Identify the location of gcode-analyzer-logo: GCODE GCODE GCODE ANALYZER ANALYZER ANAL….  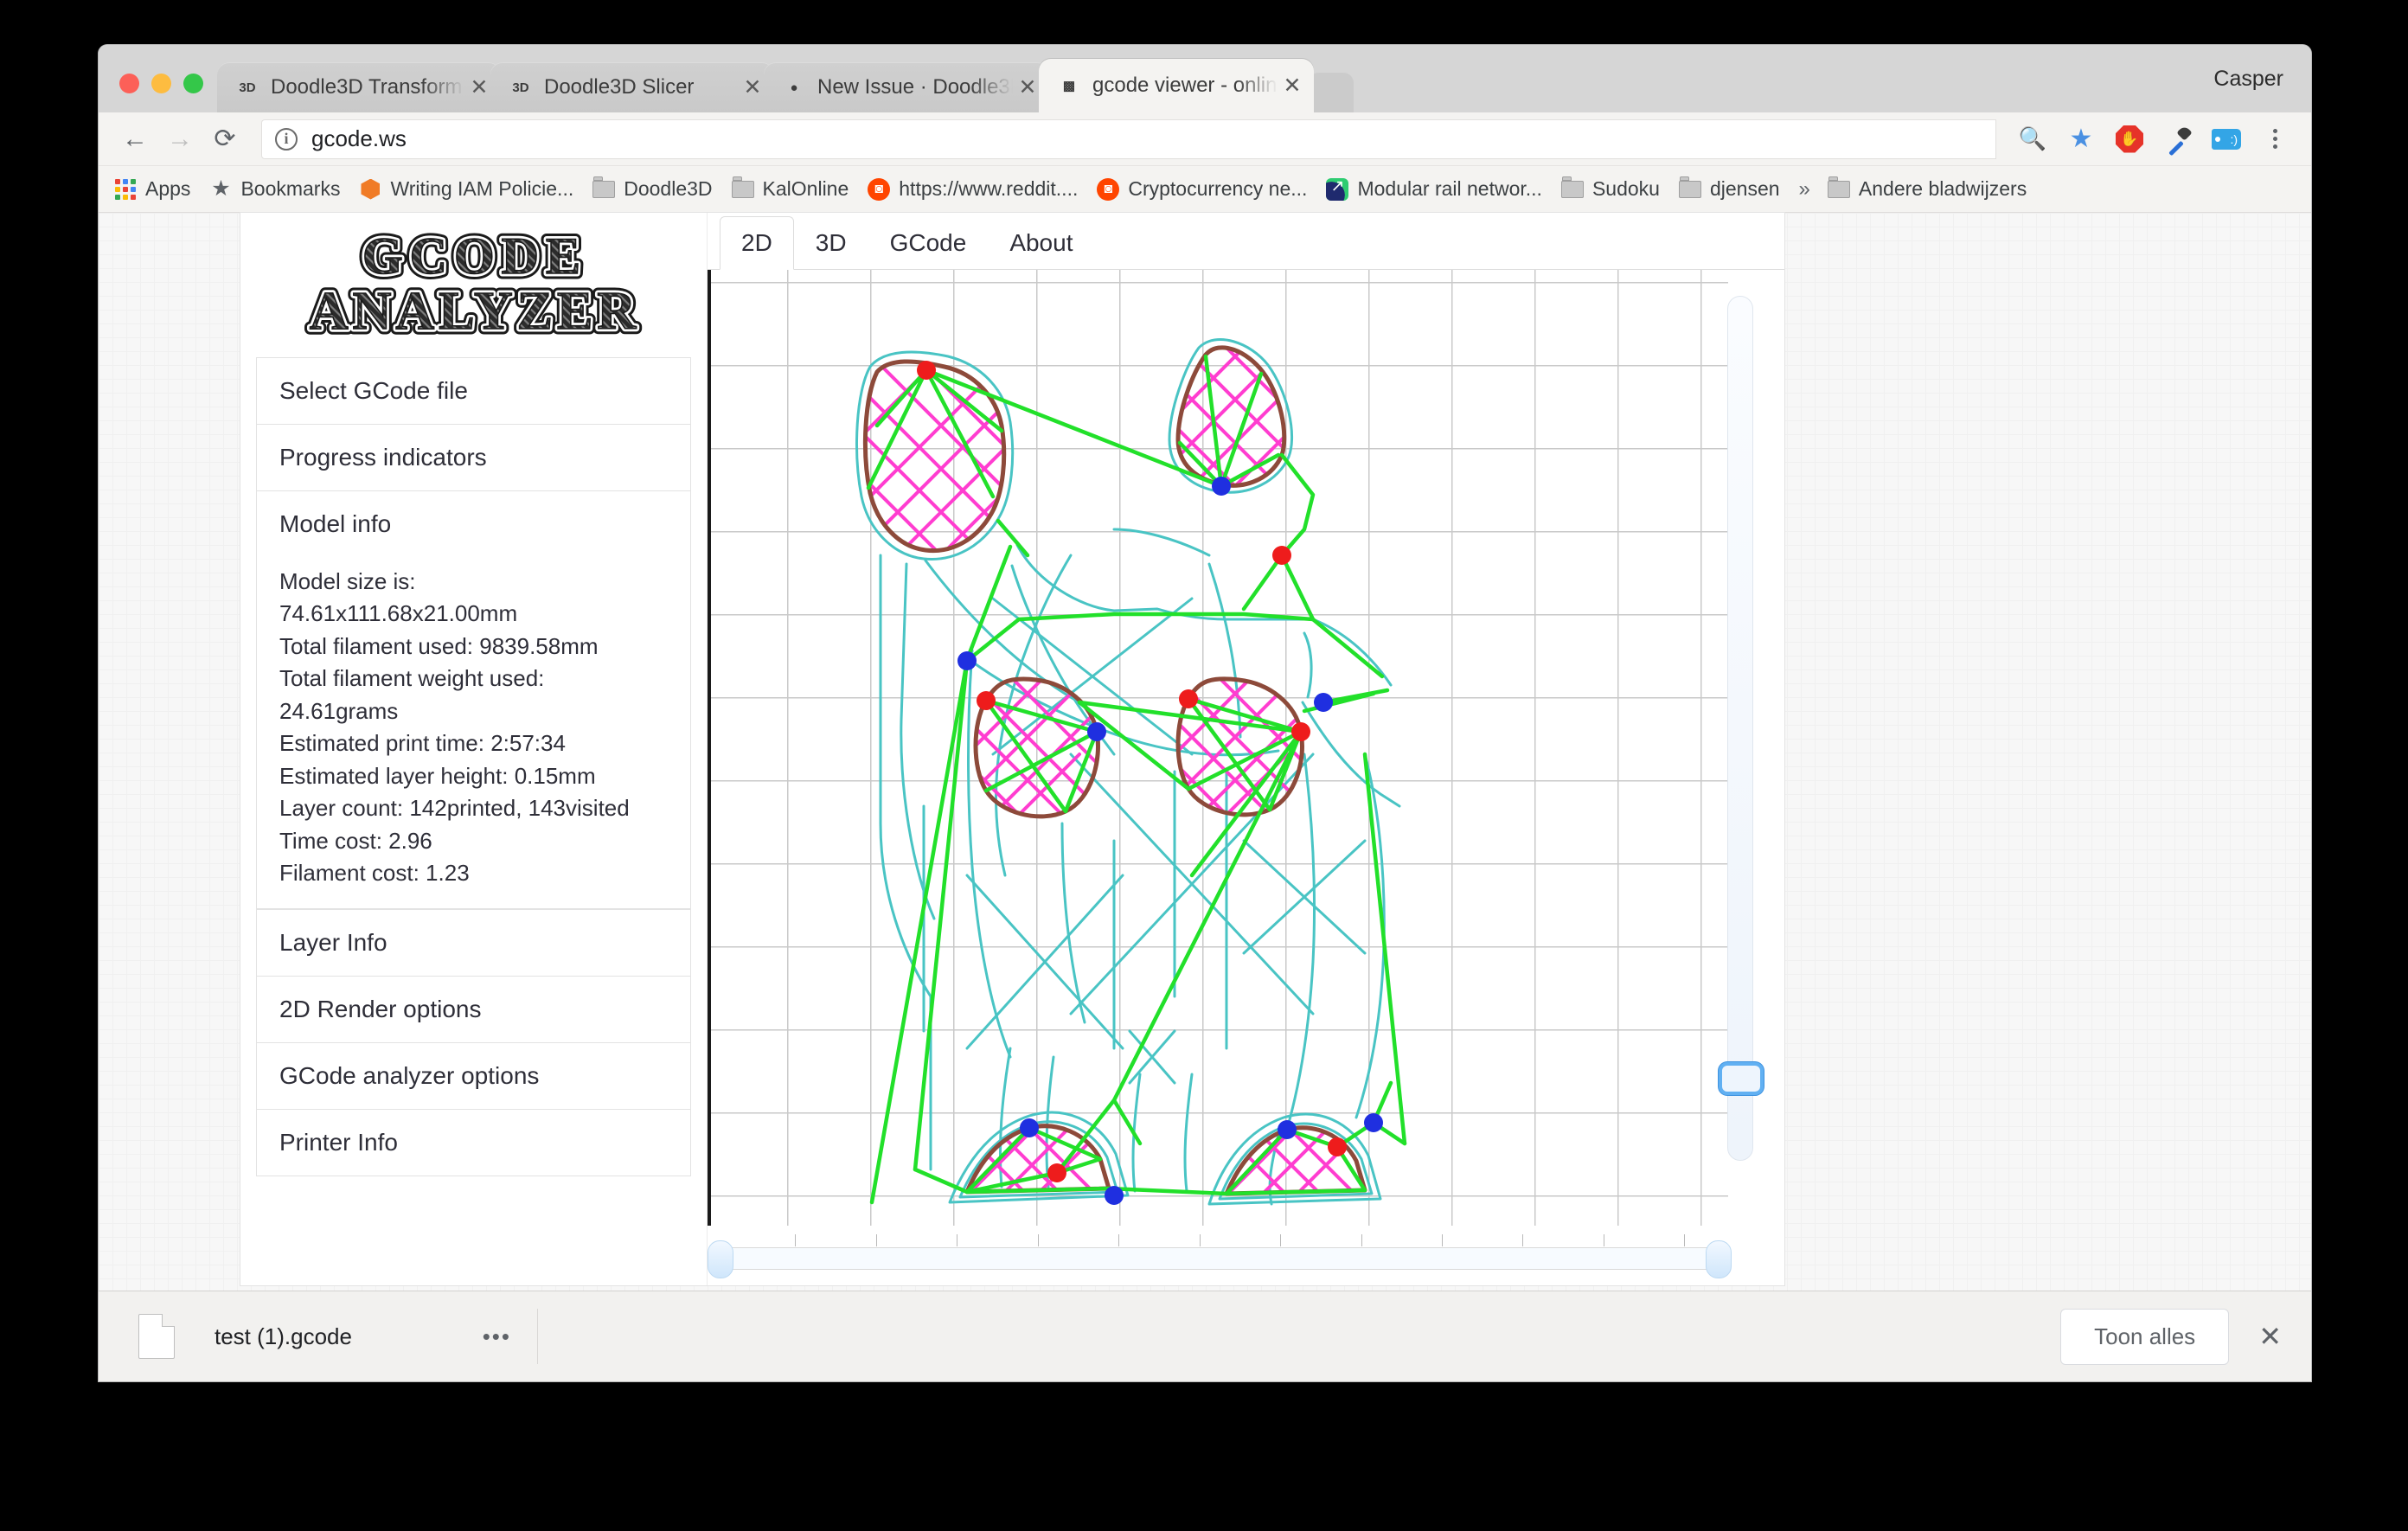
(473, 285).